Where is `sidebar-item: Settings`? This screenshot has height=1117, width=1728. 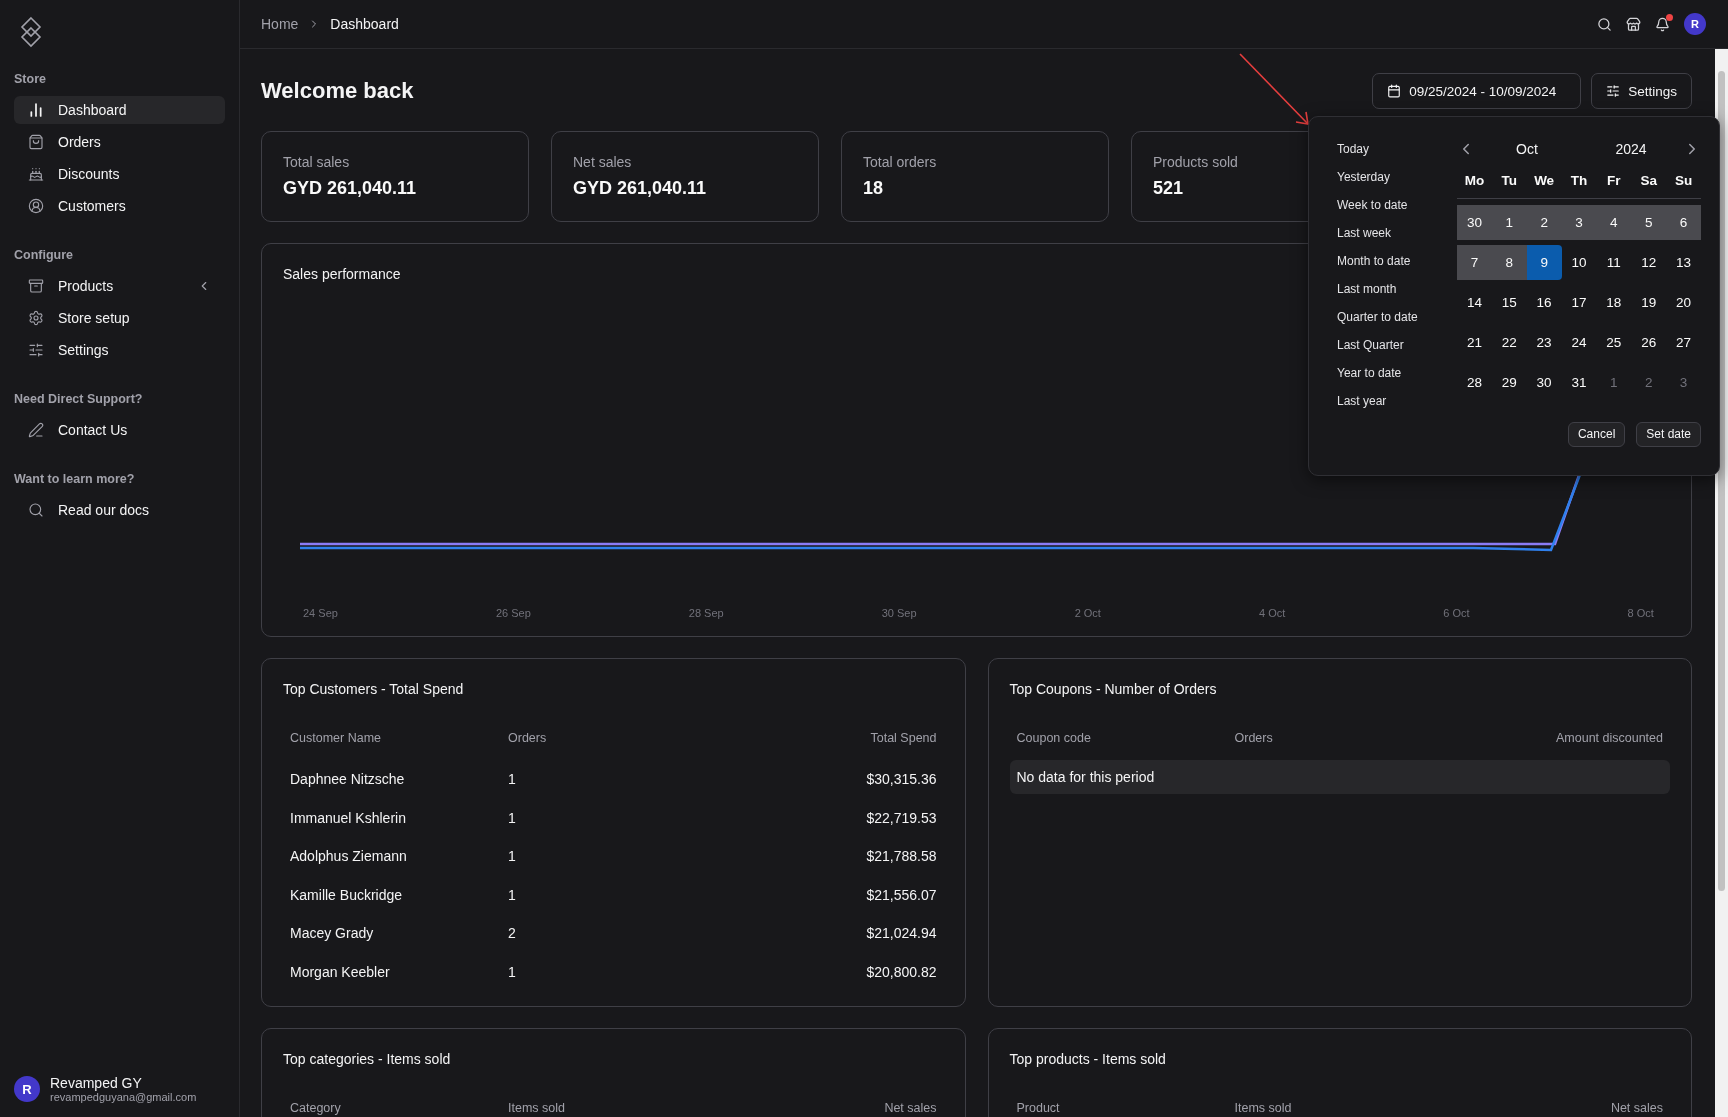
sidebar-item: Settings is located at coordinates (119, 350).